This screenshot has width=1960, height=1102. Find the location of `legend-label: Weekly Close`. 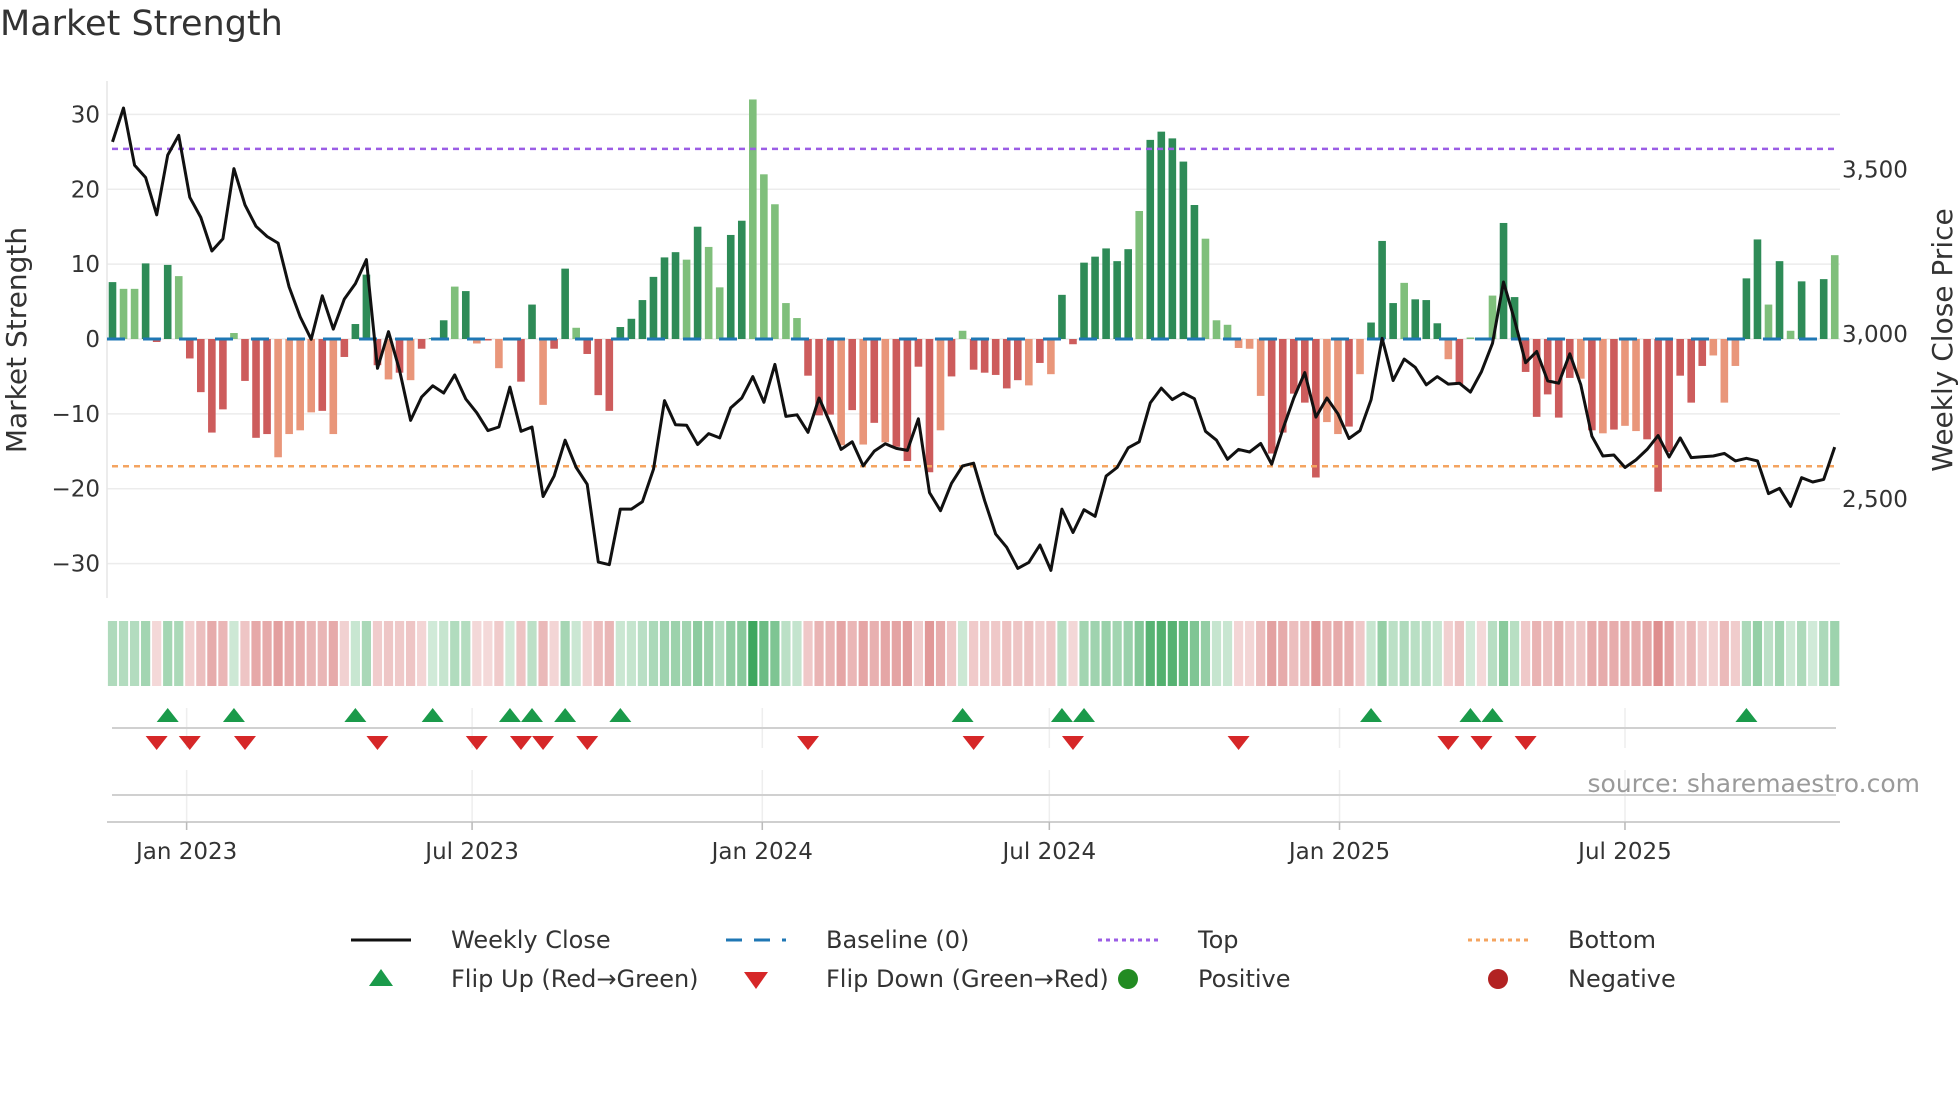

legend-label: Weekly Close is located at coordinates (531, 940).